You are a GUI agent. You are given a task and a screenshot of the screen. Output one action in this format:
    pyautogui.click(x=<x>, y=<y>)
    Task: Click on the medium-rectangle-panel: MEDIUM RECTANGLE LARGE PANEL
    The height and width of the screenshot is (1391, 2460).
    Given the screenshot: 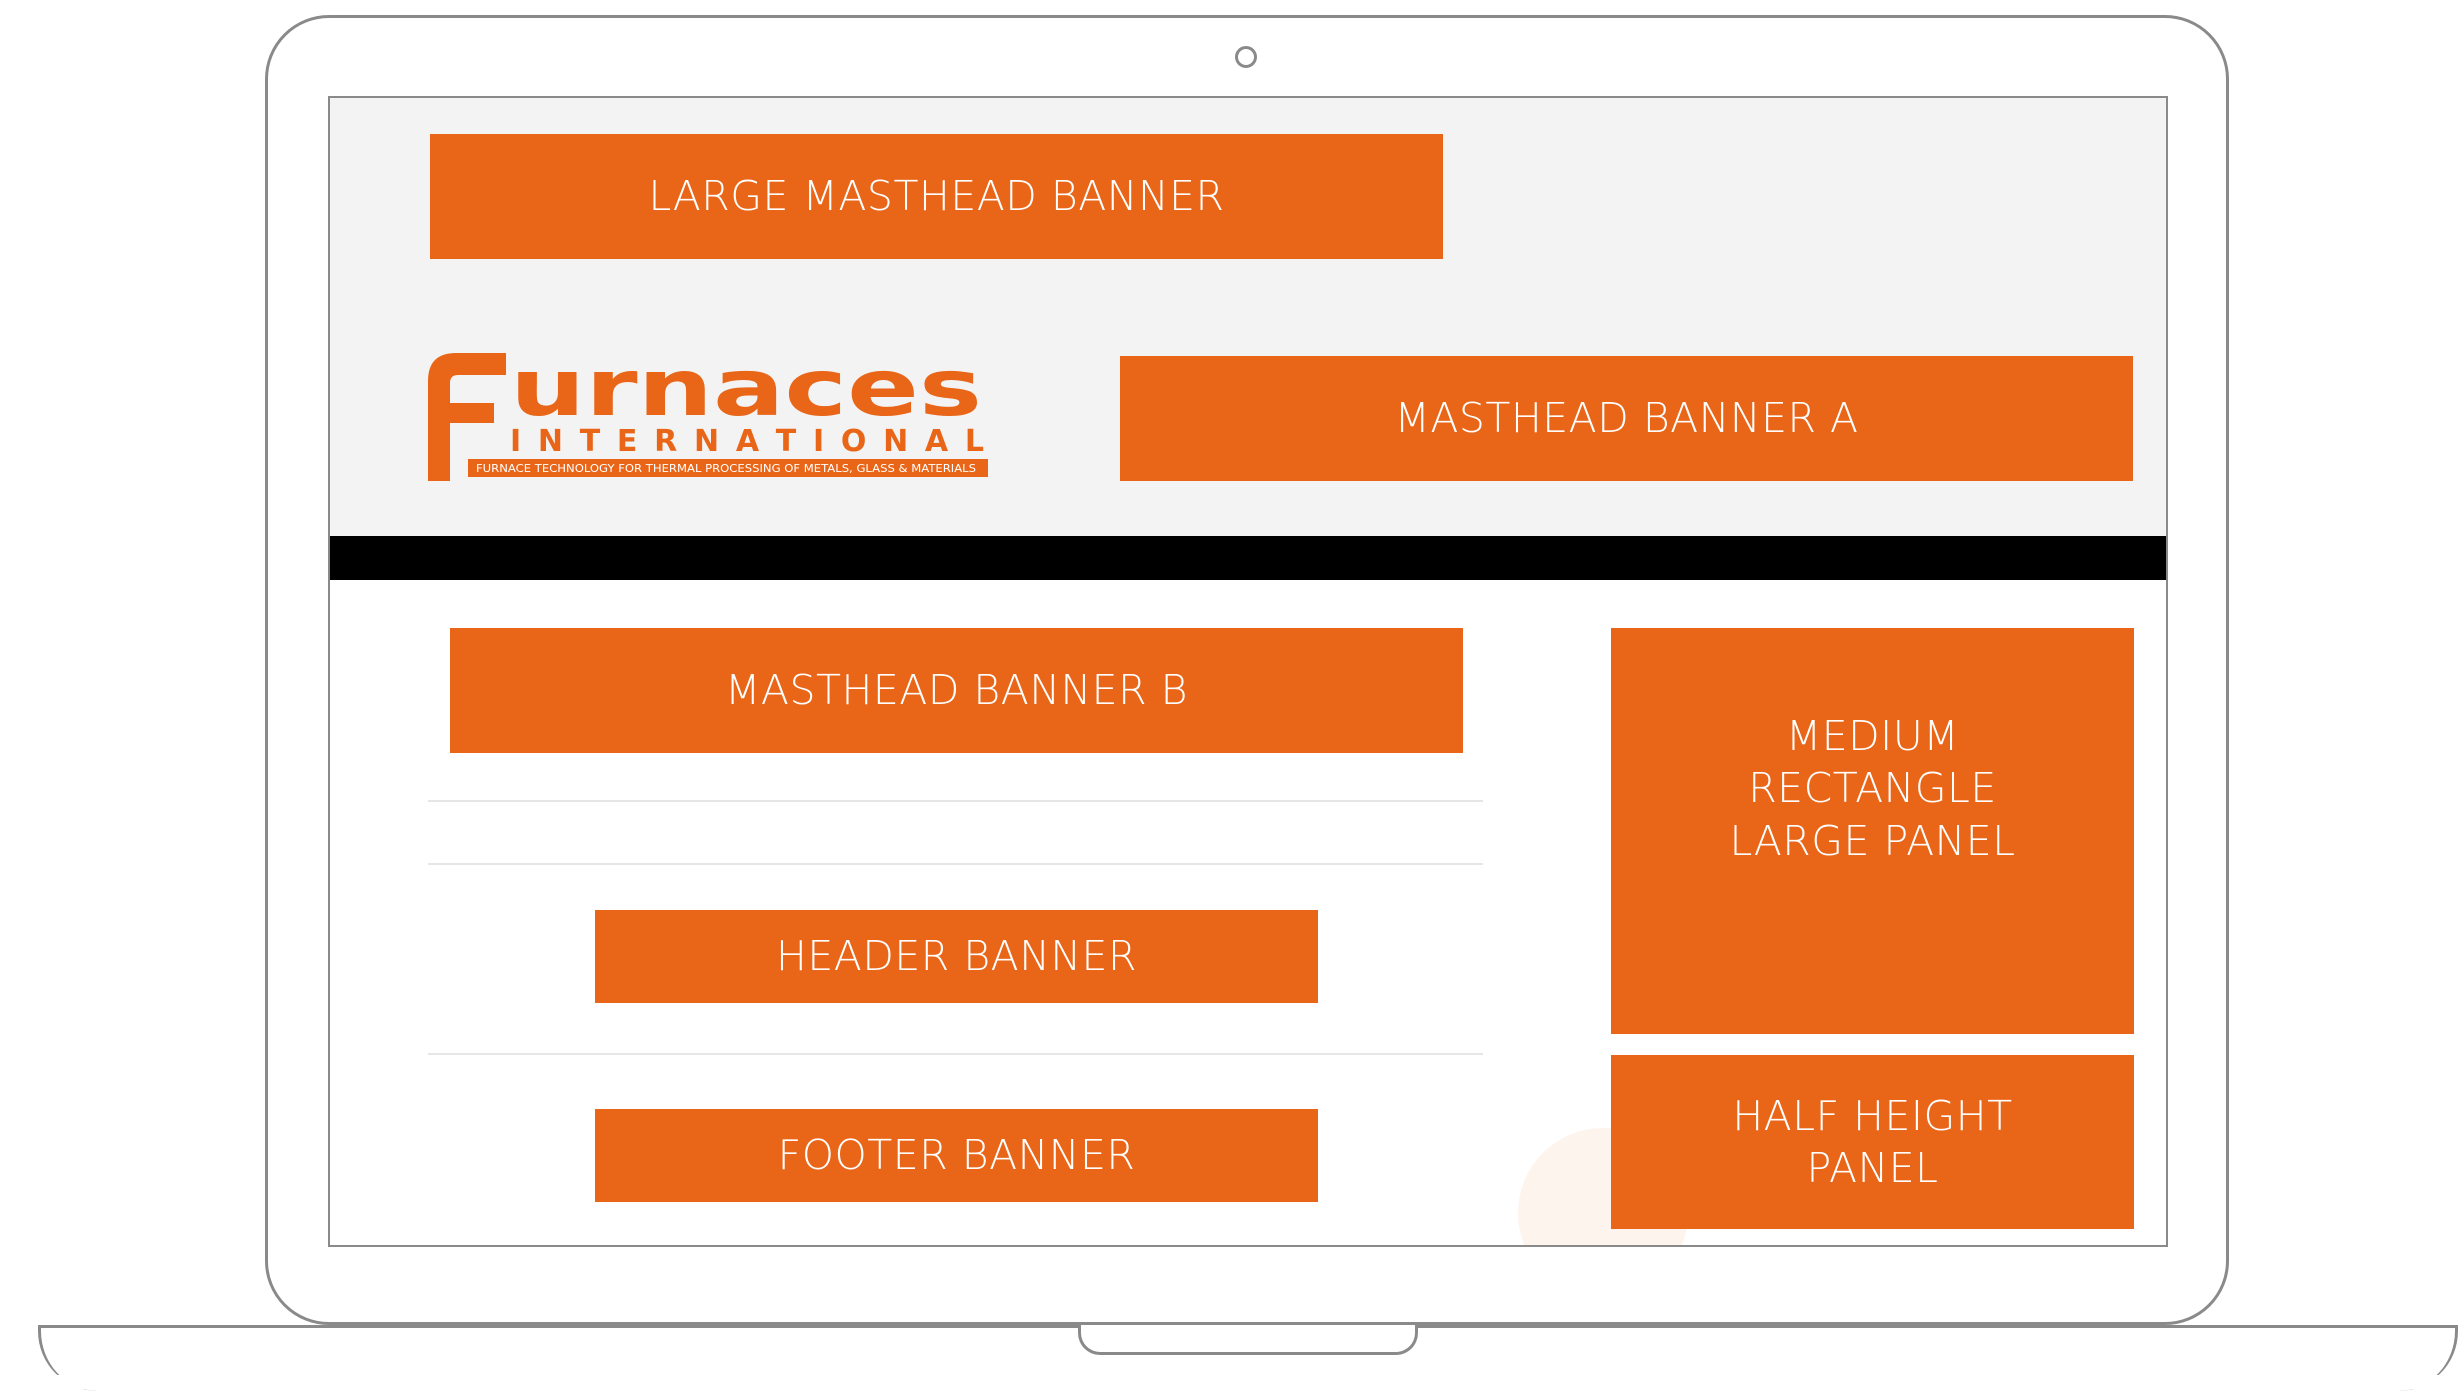 What is the action you would take?
    pyautogui.click(x=1872, y=831)
    